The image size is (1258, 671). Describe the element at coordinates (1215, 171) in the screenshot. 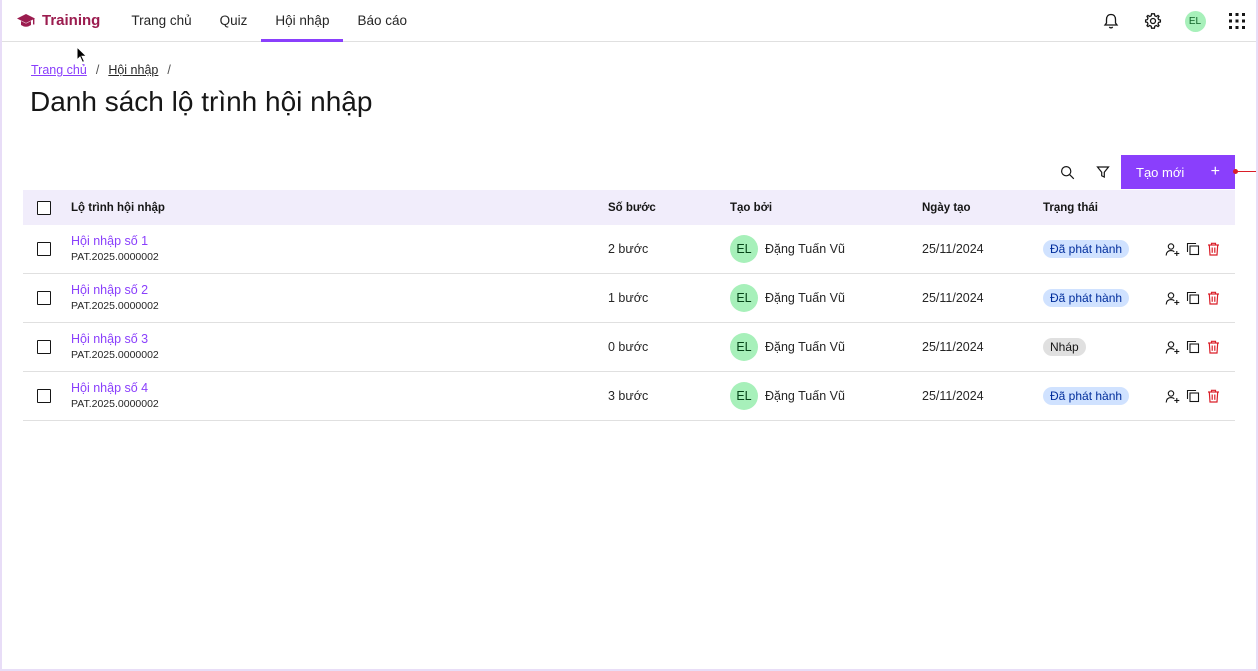

I see `plus-icon: +` at that location.